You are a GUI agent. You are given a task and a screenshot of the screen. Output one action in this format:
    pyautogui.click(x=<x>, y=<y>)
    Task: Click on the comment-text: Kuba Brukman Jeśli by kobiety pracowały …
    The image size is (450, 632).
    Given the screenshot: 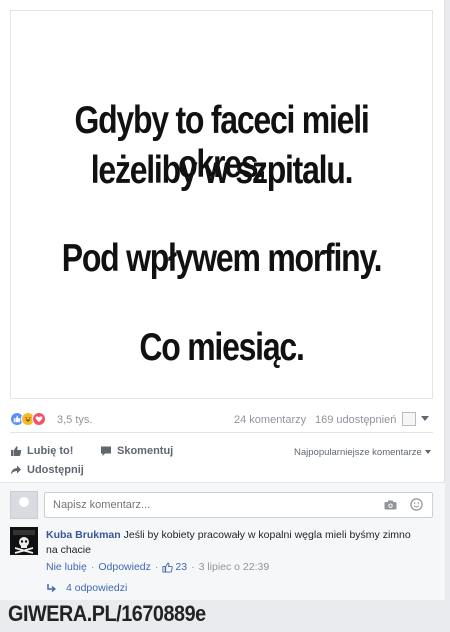 What is the action you would take?
    pyautogui.click(x=231, y=543)
    